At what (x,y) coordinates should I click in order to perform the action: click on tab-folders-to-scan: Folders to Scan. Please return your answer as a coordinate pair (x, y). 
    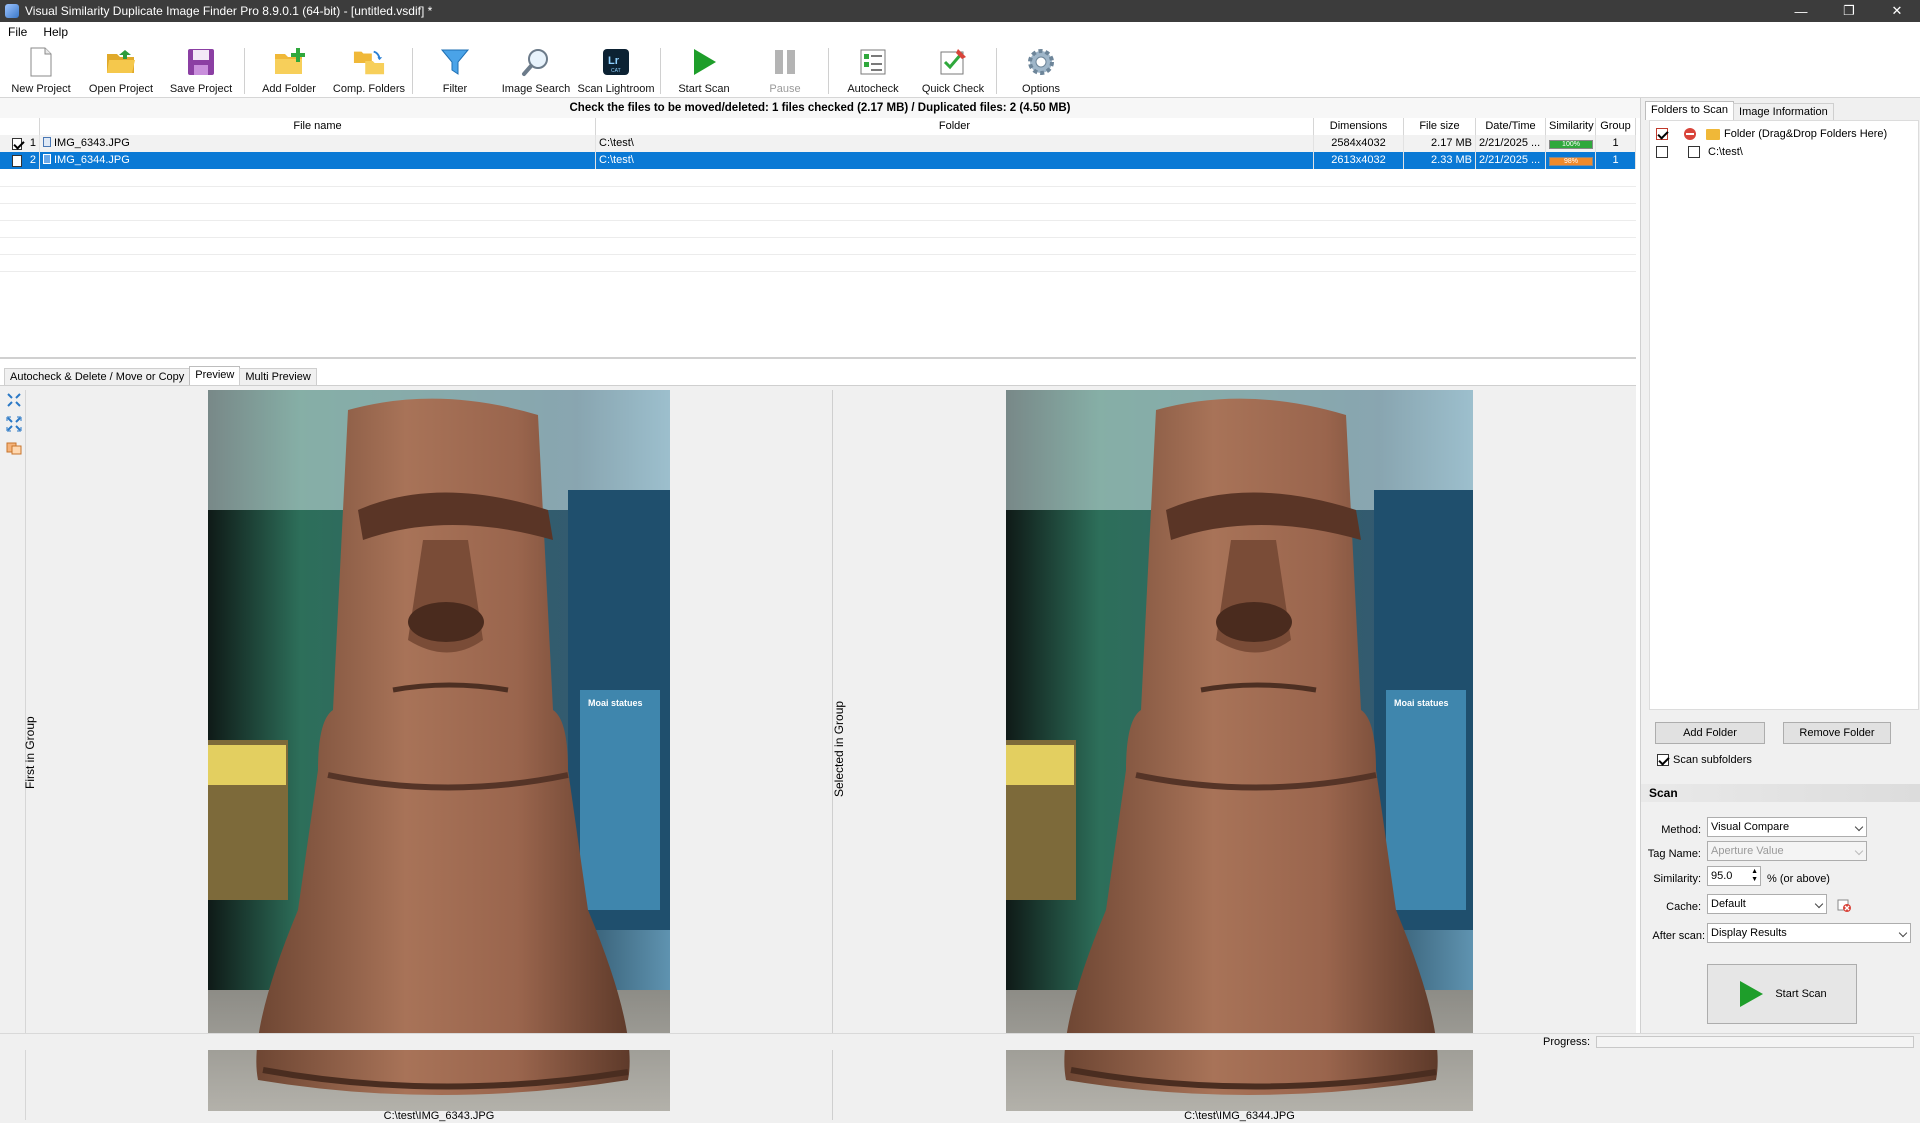
    Looking at the image, I should click on (1690, 110).